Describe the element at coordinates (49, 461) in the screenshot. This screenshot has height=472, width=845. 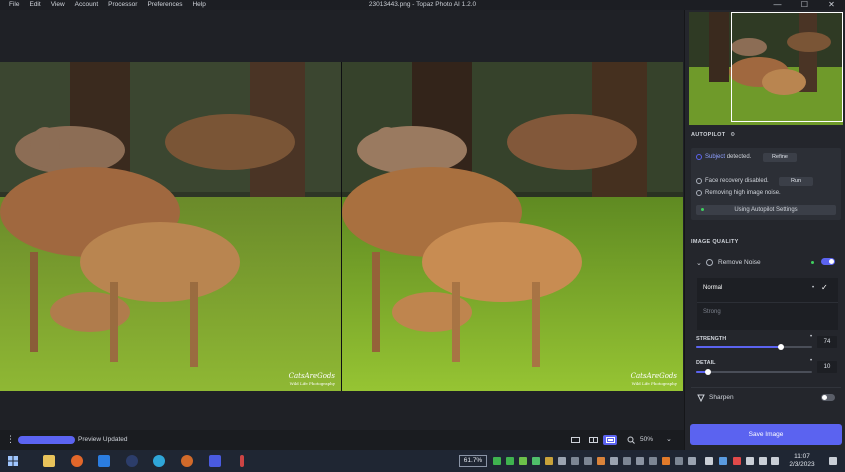
I see `file-explorer-icon` at that location.